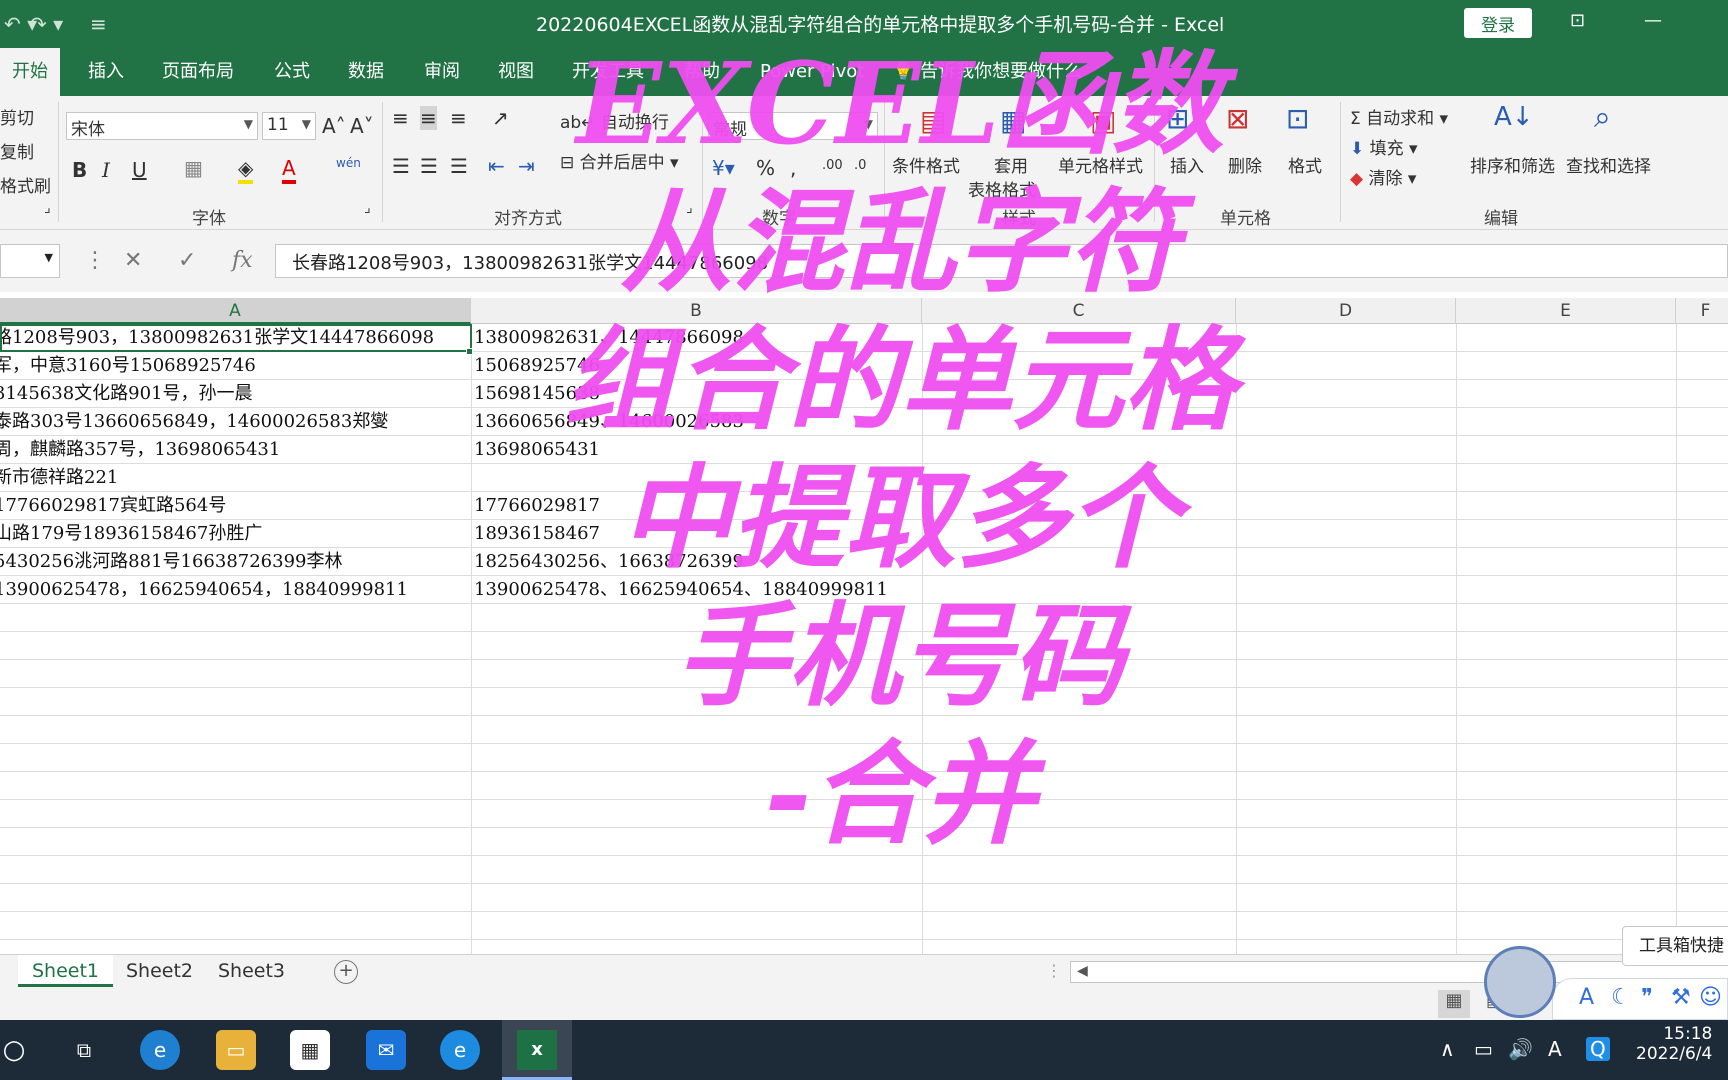  Describe the element at coordinates (526, 166) in the screenshot. I see `increase-indent-icon: ⇥` at that location.